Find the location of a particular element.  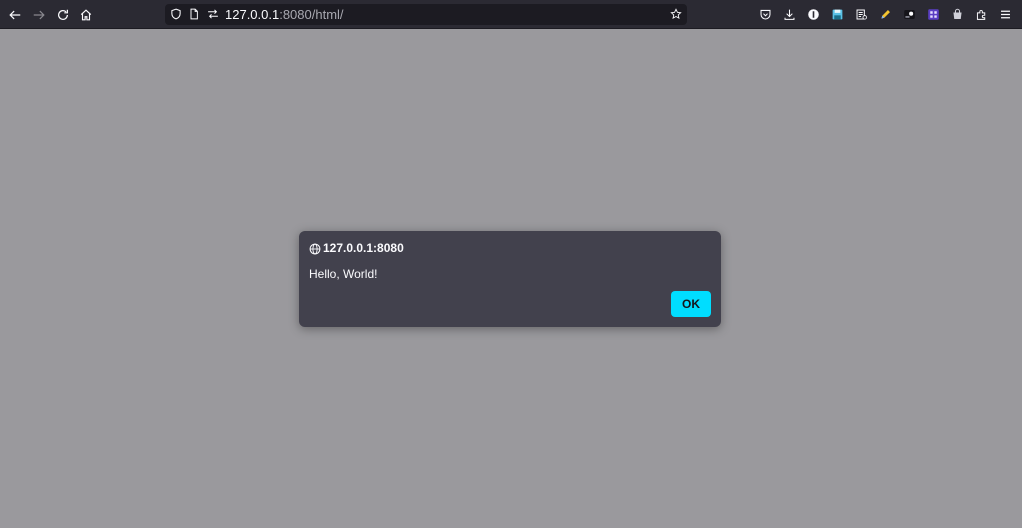

globe-icon is located at coordinates (315, 249).